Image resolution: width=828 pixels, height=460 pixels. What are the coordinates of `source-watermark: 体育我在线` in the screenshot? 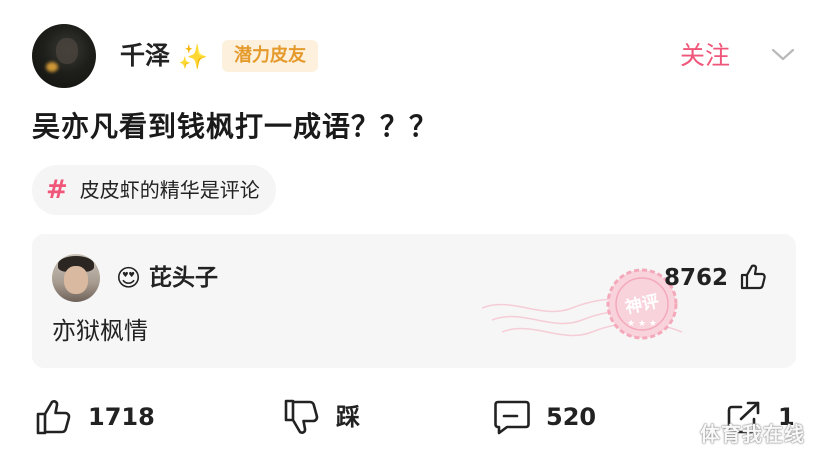 It's located at (752, 434).